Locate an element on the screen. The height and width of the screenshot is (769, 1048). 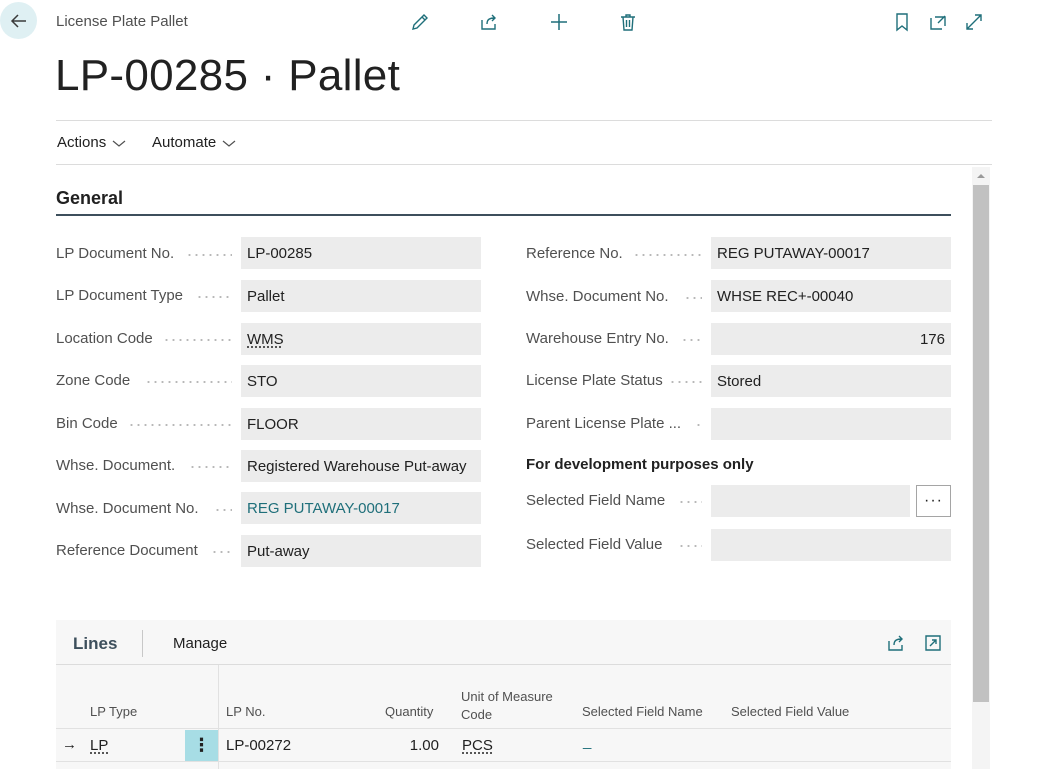
location-code-label: Location Code is located at coordinates (104, 338).